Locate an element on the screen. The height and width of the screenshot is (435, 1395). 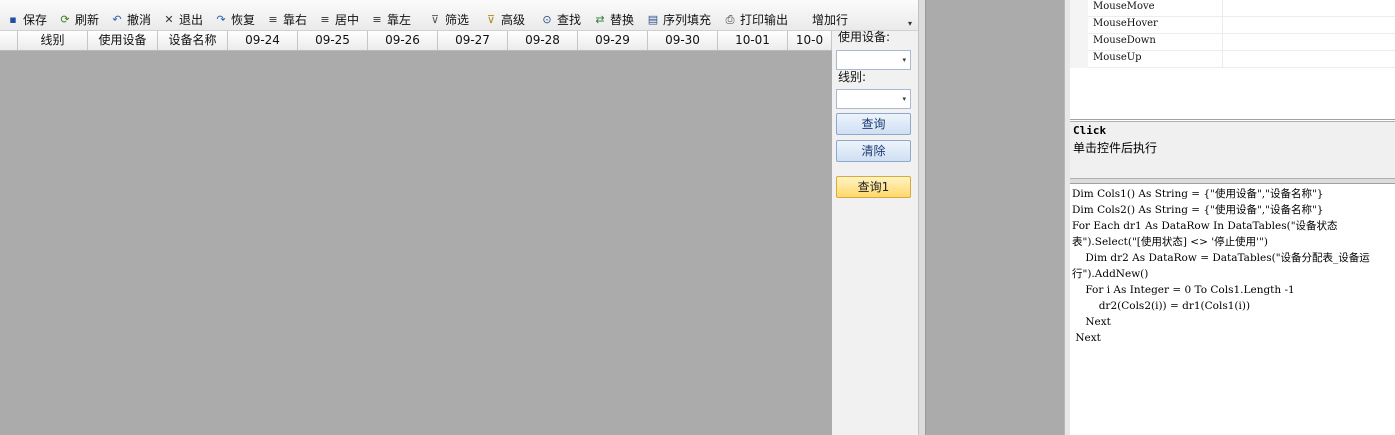
toolbar-button-12: ▤ 序列填充 is located at coordinates (678, 19).